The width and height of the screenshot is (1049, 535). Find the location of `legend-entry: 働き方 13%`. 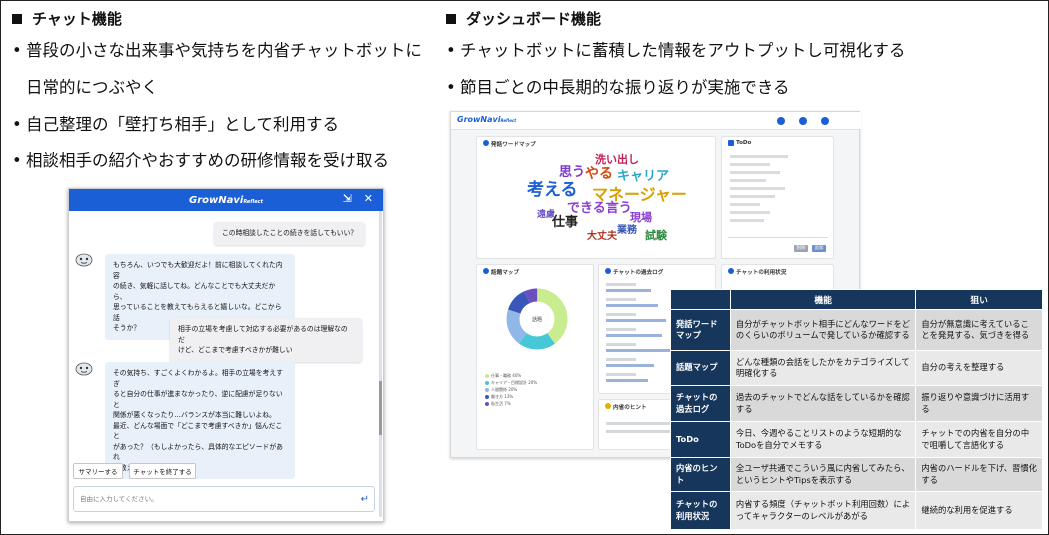

legend-entry: 働き方 13% is located at coordinates (499, 397).